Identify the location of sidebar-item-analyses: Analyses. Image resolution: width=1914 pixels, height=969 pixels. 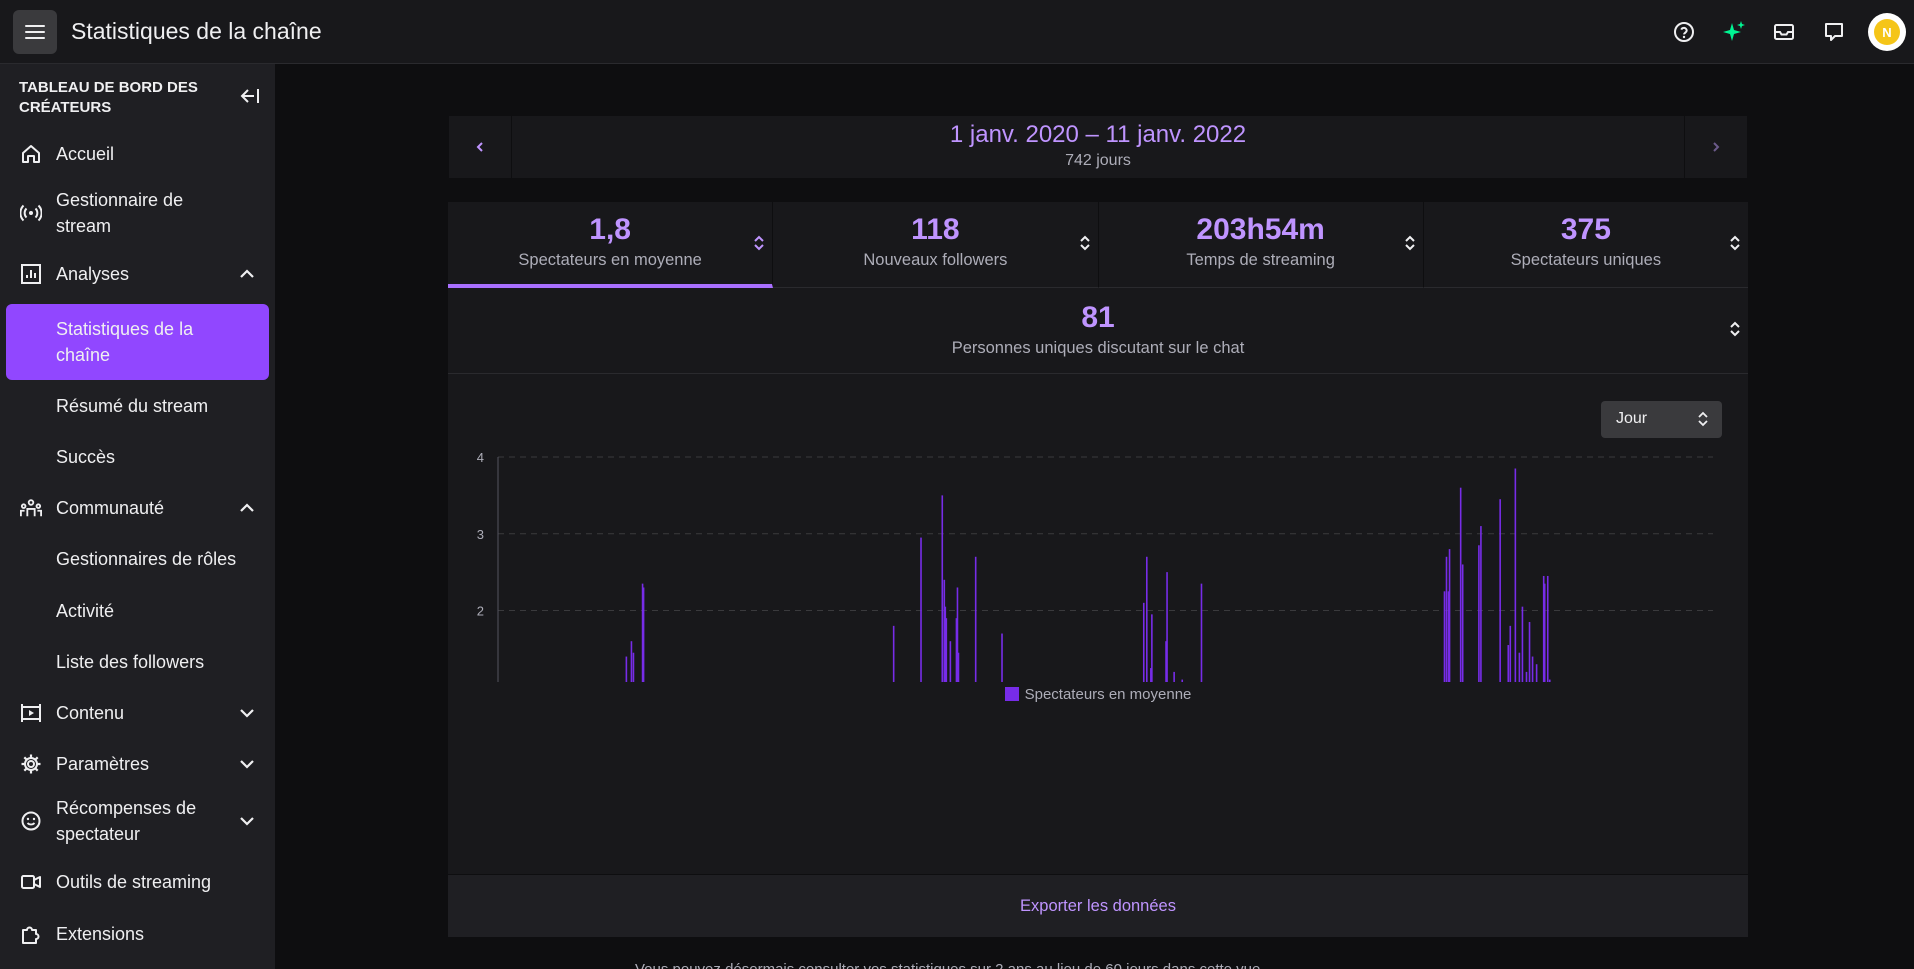
(137, 274).